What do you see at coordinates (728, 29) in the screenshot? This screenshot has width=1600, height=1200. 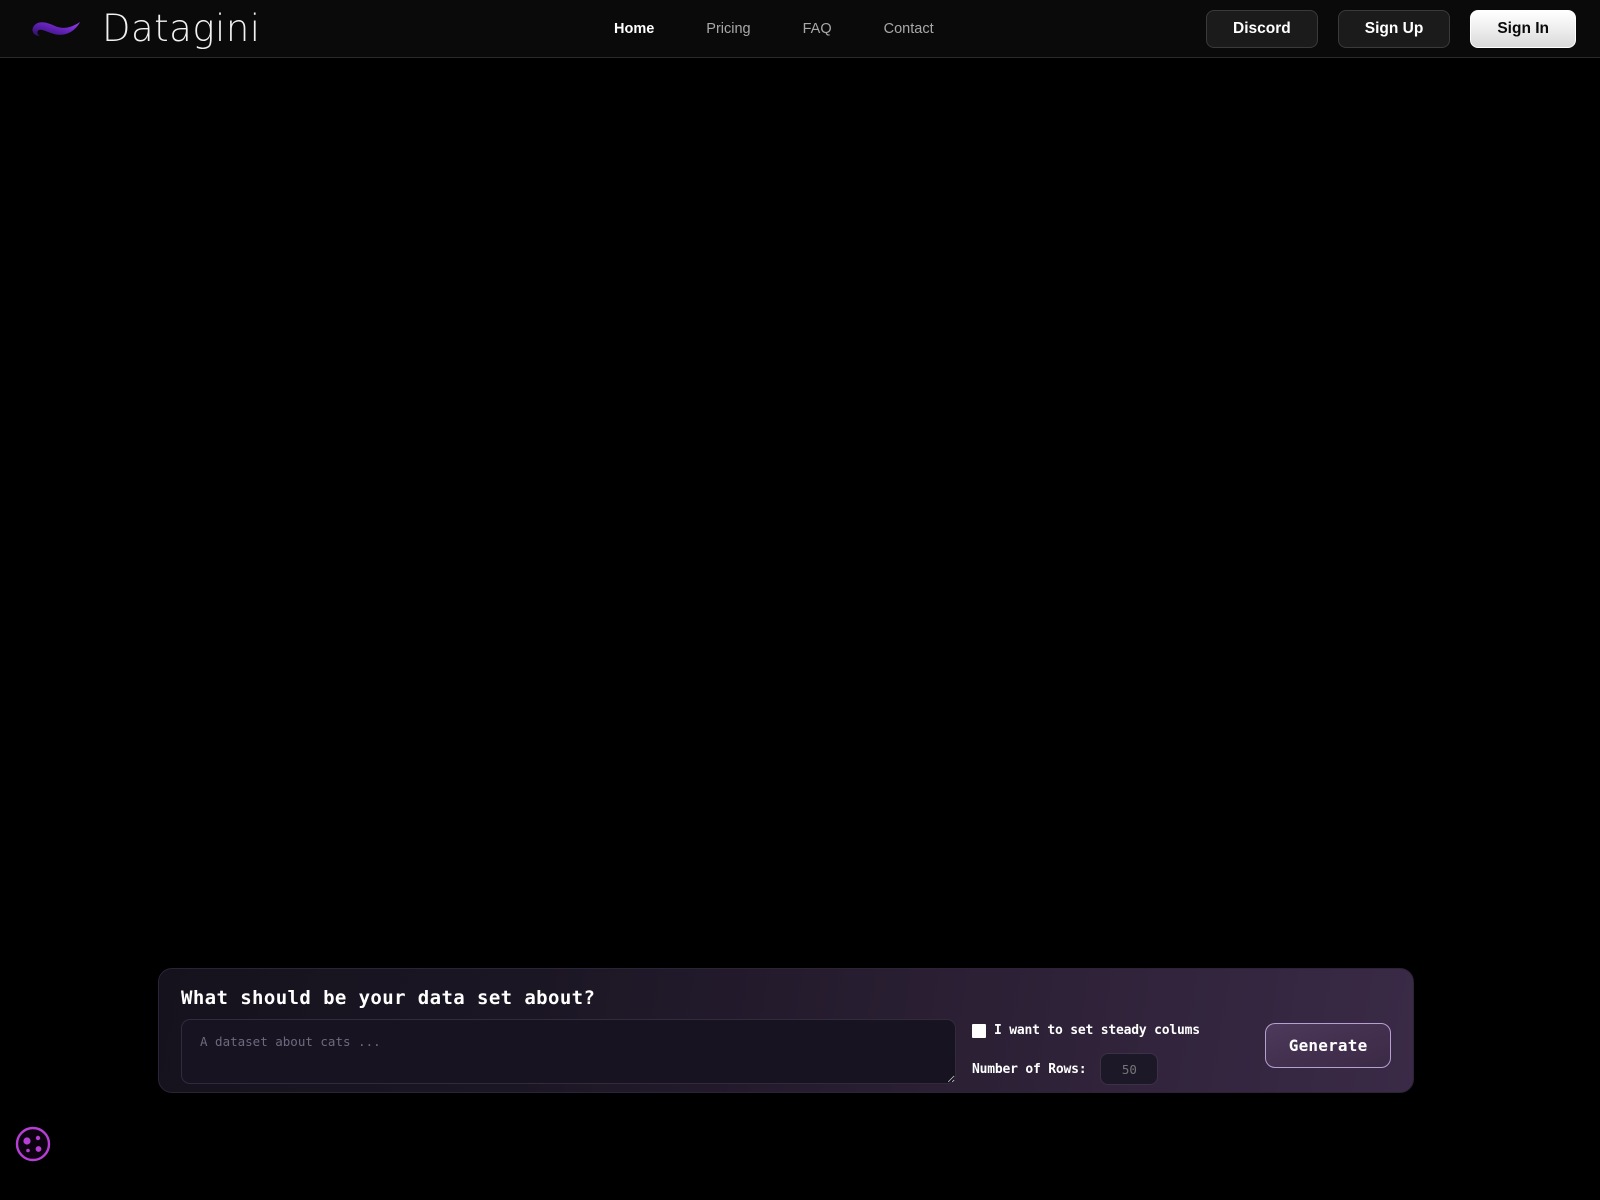 I see `nav-link-pricing: Pricing` at bounding box center [728, 29].